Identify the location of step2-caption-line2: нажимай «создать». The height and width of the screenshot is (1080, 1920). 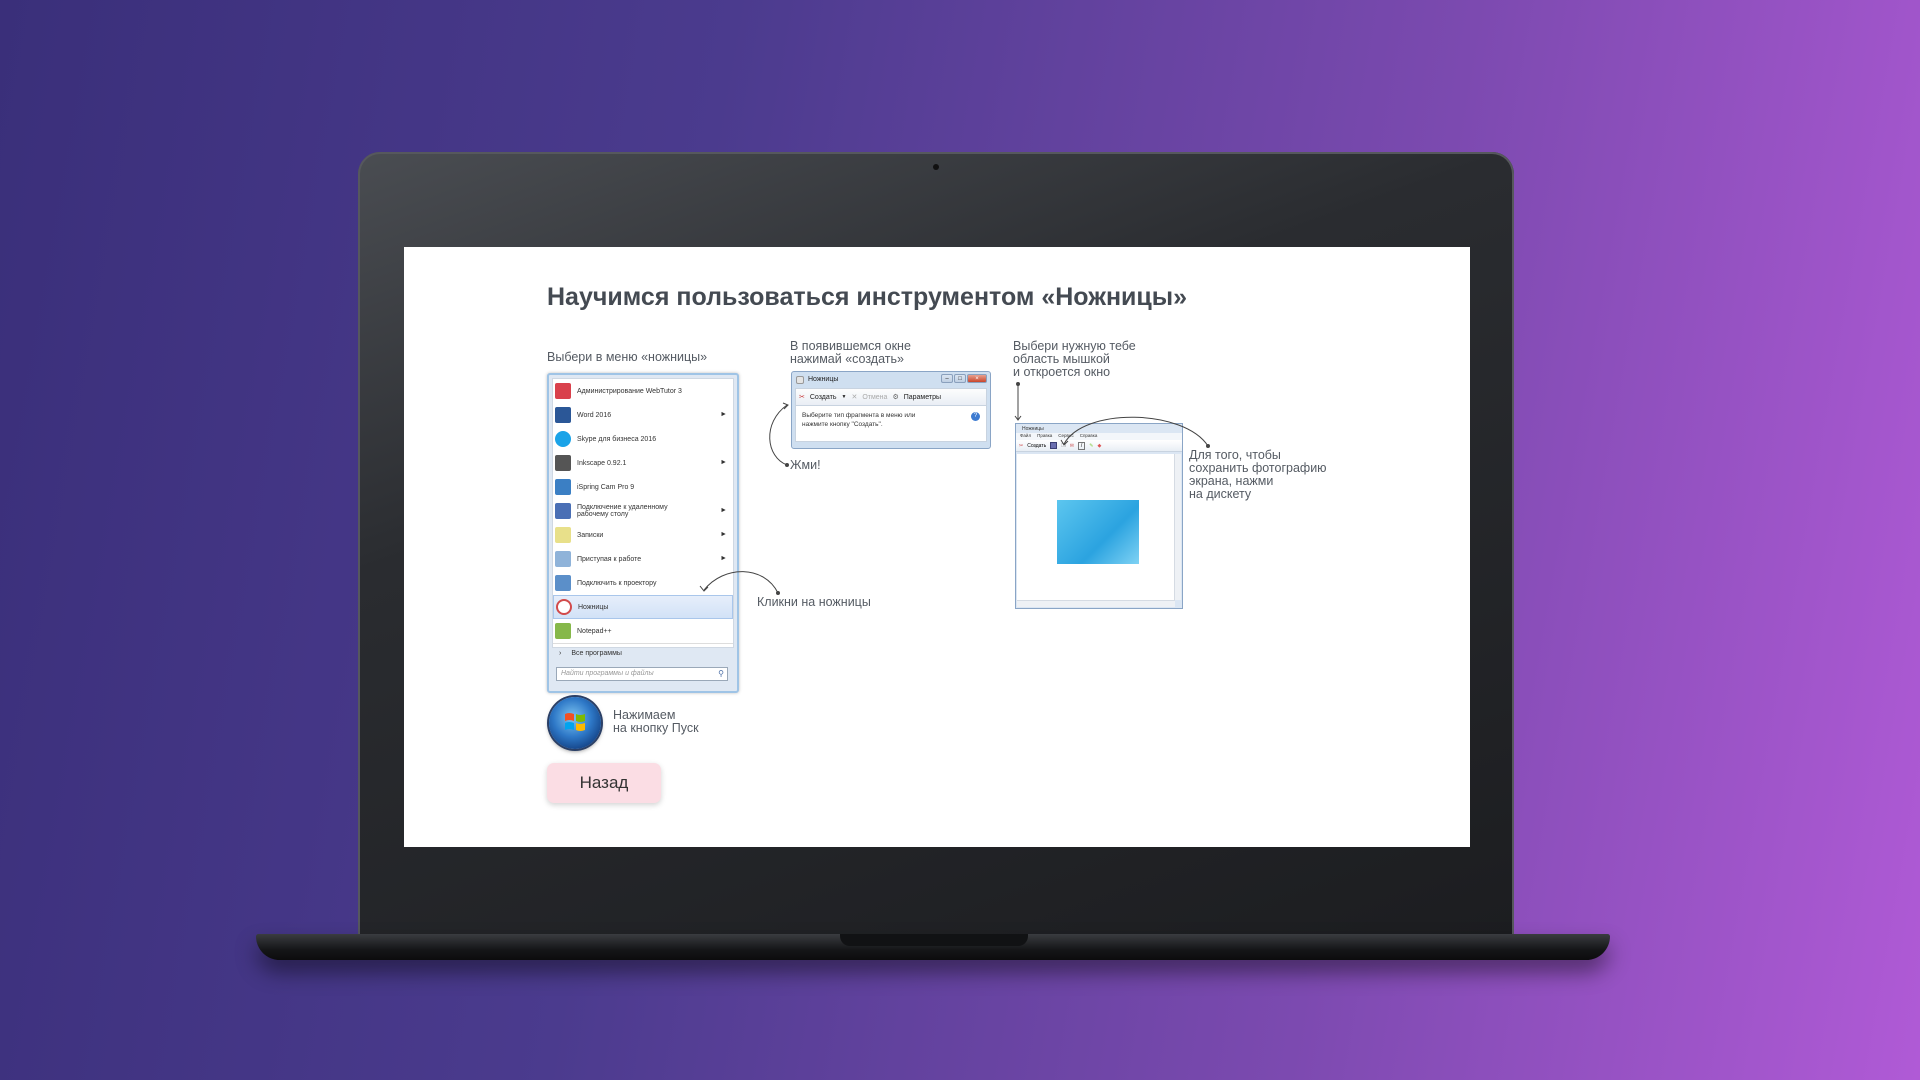
(847, 359).